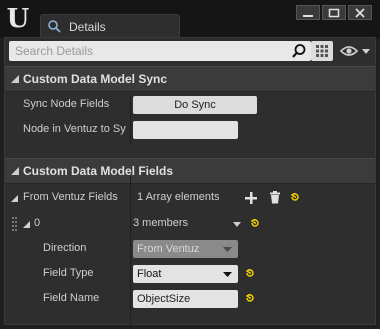 The width and height of the screenshot is (380, 329). What do you see at coordinates (251, 198) in the screenshot?
I see `plus-icon` at bounding box center [251, 198].